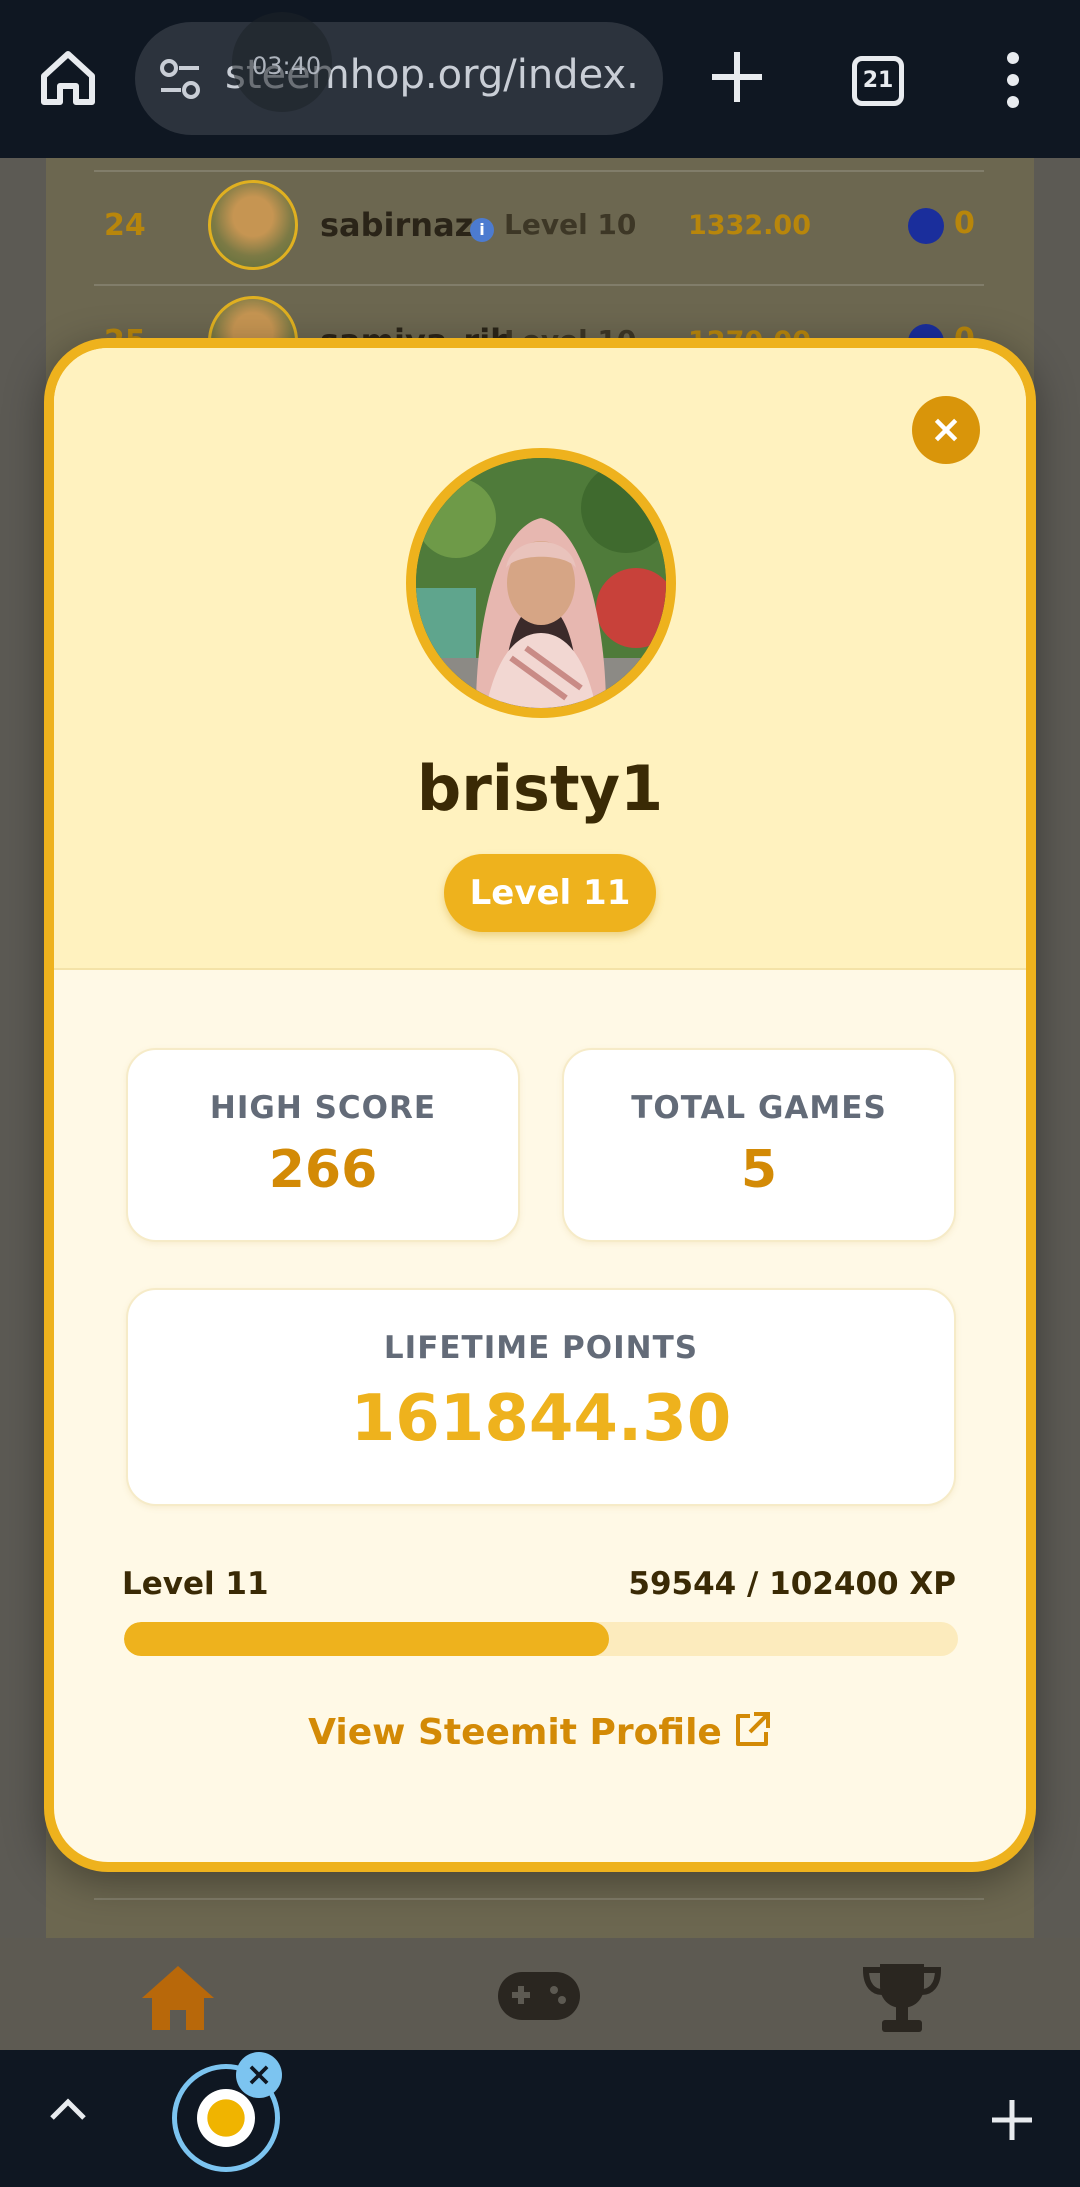  Describe the element at coordinates (482, 230) in the screenshot. I see `info-icon: i` at that location.